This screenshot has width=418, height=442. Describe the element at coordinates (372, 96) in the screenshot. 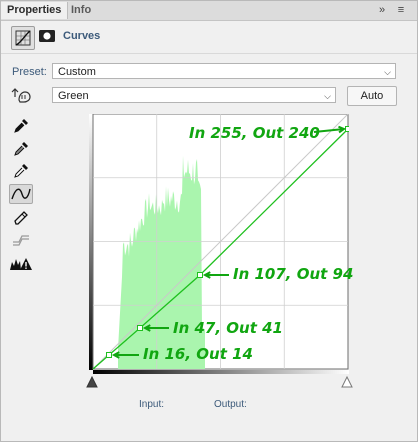

I see `auto-button: Auto` at that location.